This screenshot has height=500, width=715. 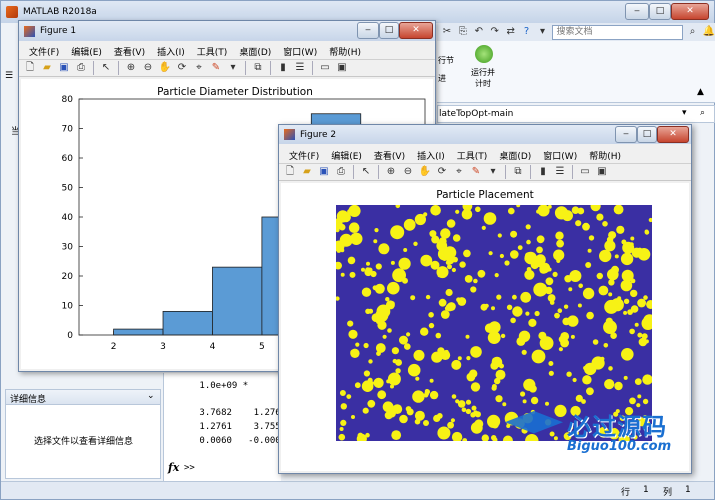 What do you see at coordinates (700, 92) in the screenshot?
I see `ribbon-collapse-icon: ▲` at bounding box center [700, 92].